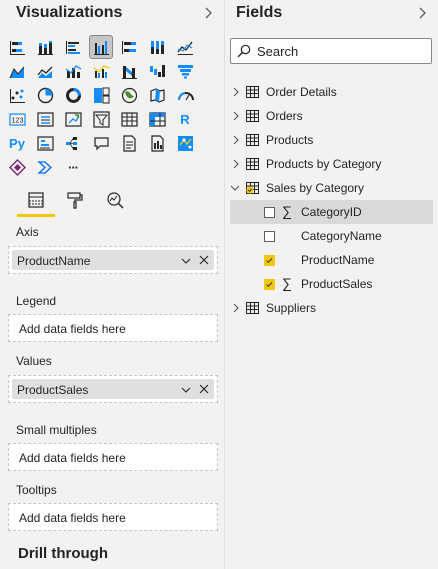  What do you see at coordinates (45, 167) in the screenshot?
I see `power-automate-icon` at bounding box center [45, 167].